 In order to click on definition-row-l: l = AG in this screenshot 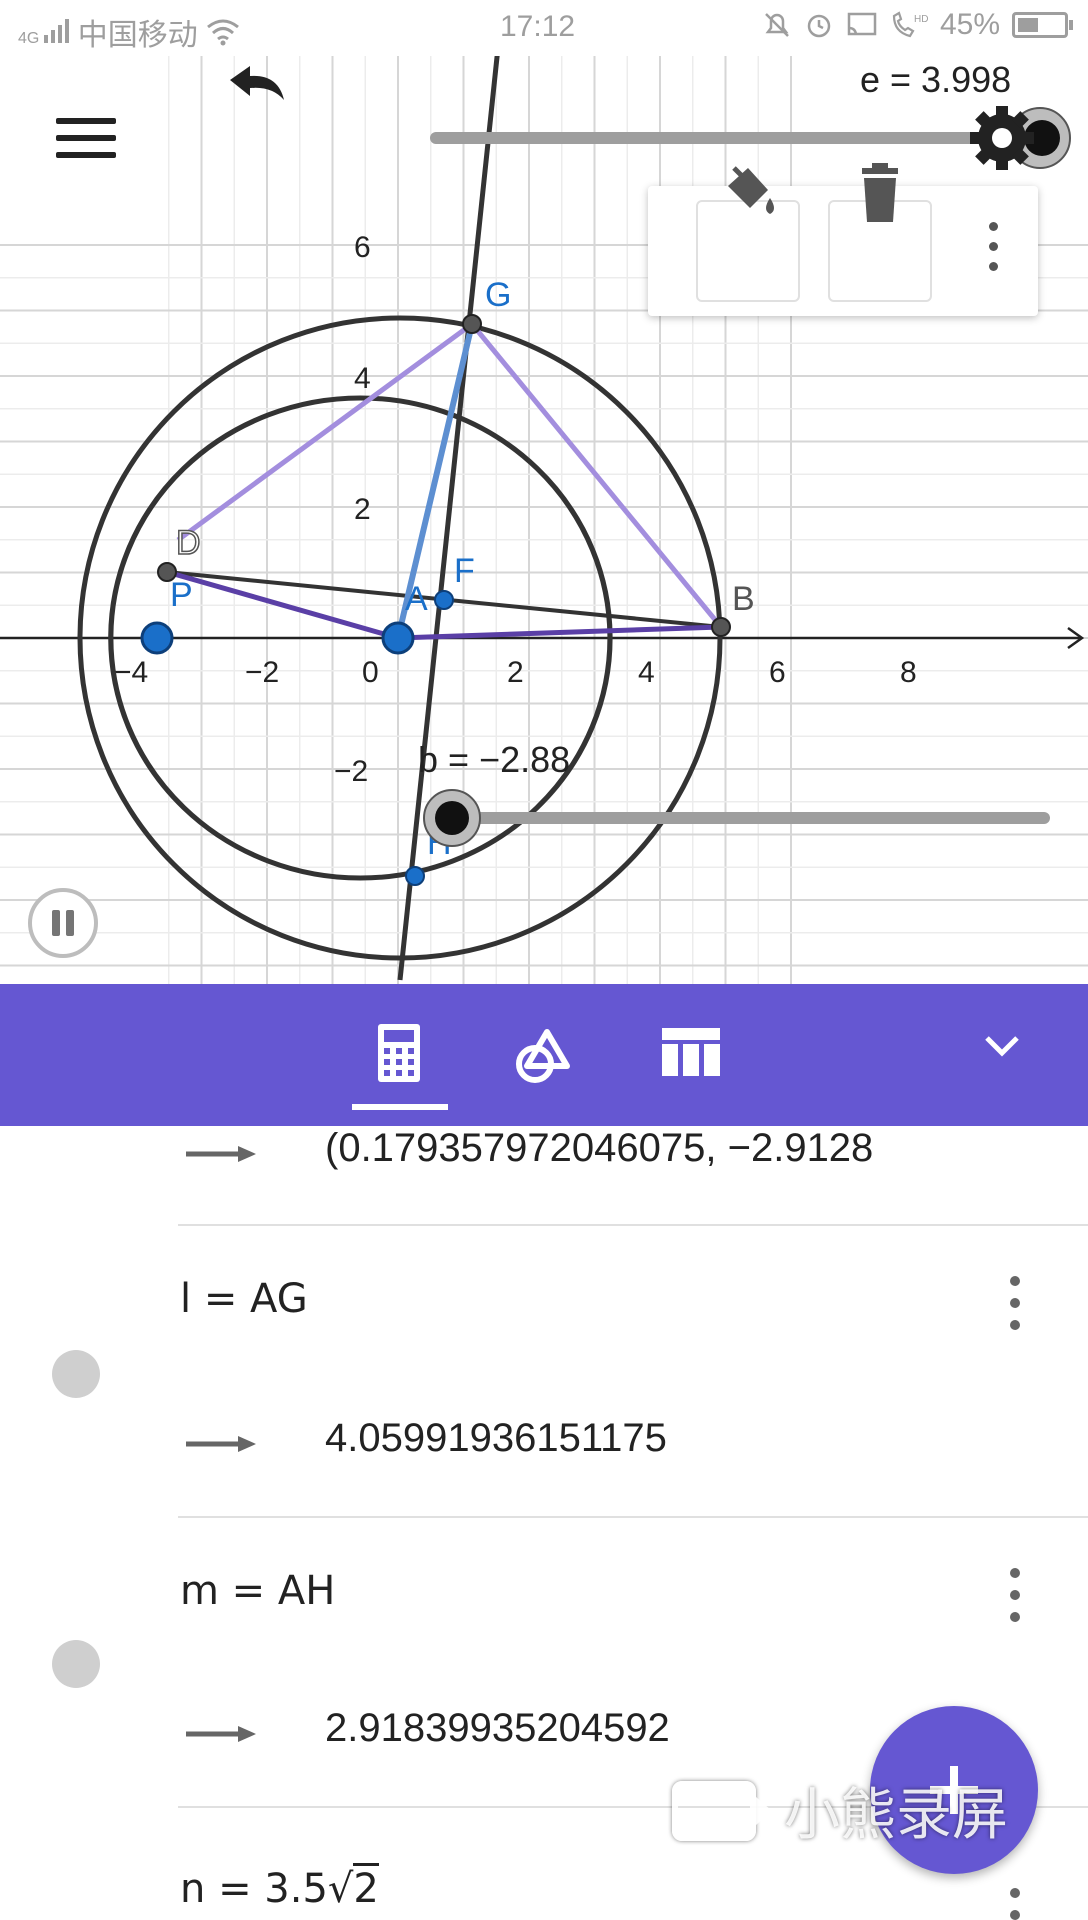, I will do `click(244, 1299)`.